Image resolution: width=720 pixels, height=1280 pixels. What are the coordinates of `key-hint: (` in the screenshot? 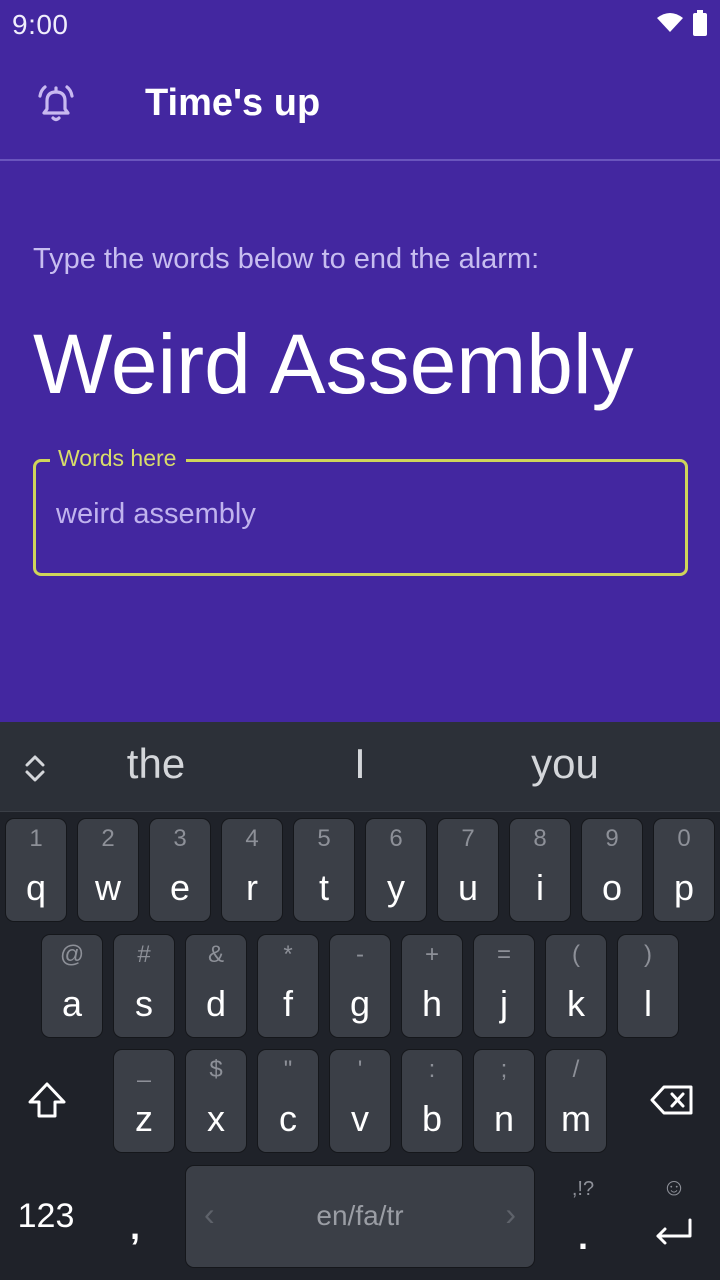 It's located at (576, 954).